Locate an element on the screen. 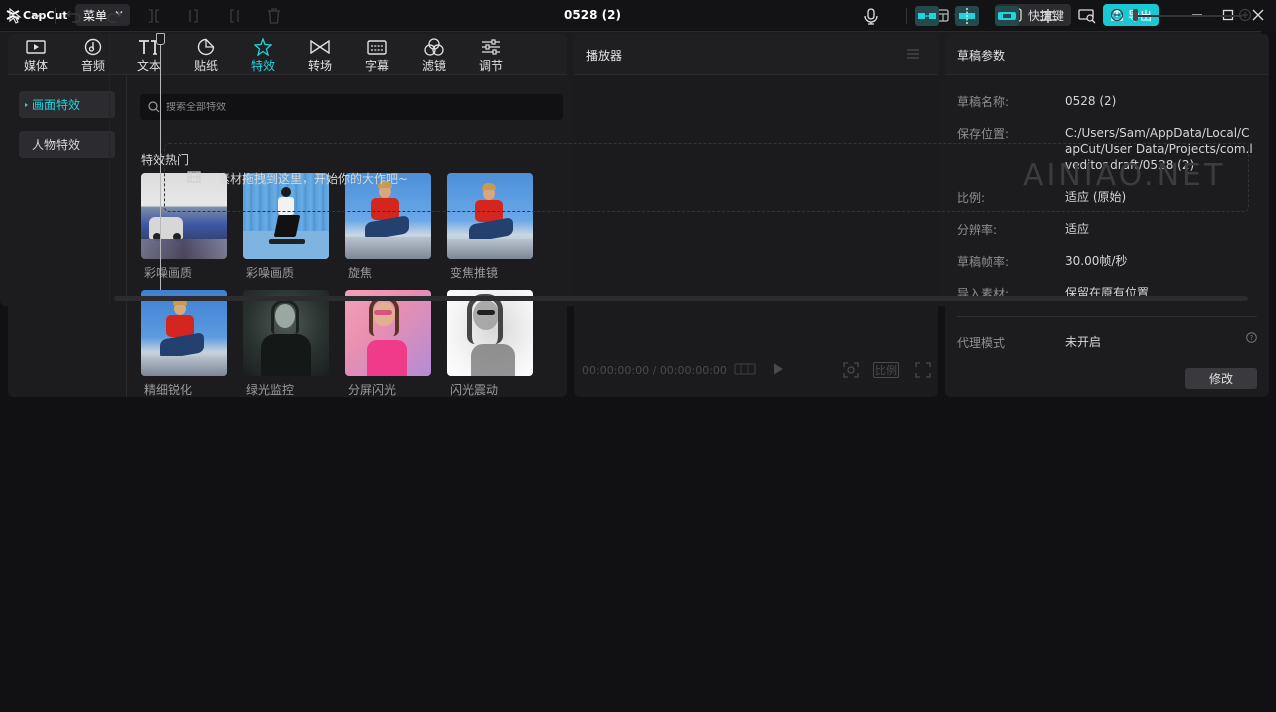  row-value: 未开启 is located at coordinates (1083, 342).